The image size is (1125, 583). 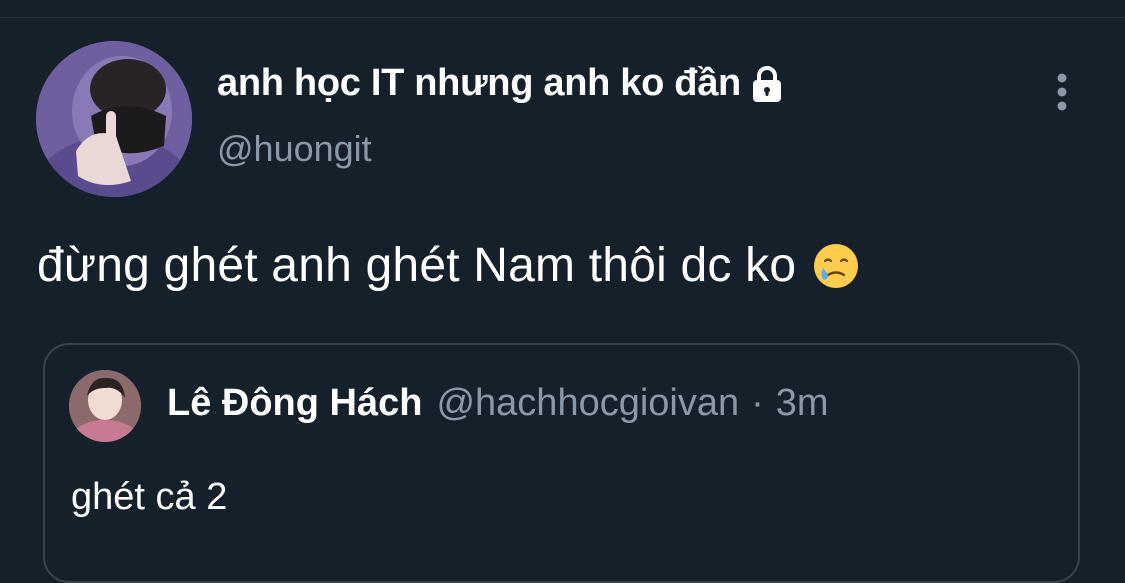 What do you see at coordinates (417, 265) in the screenshot?
I see `tweet-text-content: đừng ghét anh ghét Nam thôi dc ko` at bounding box center [417, 265].